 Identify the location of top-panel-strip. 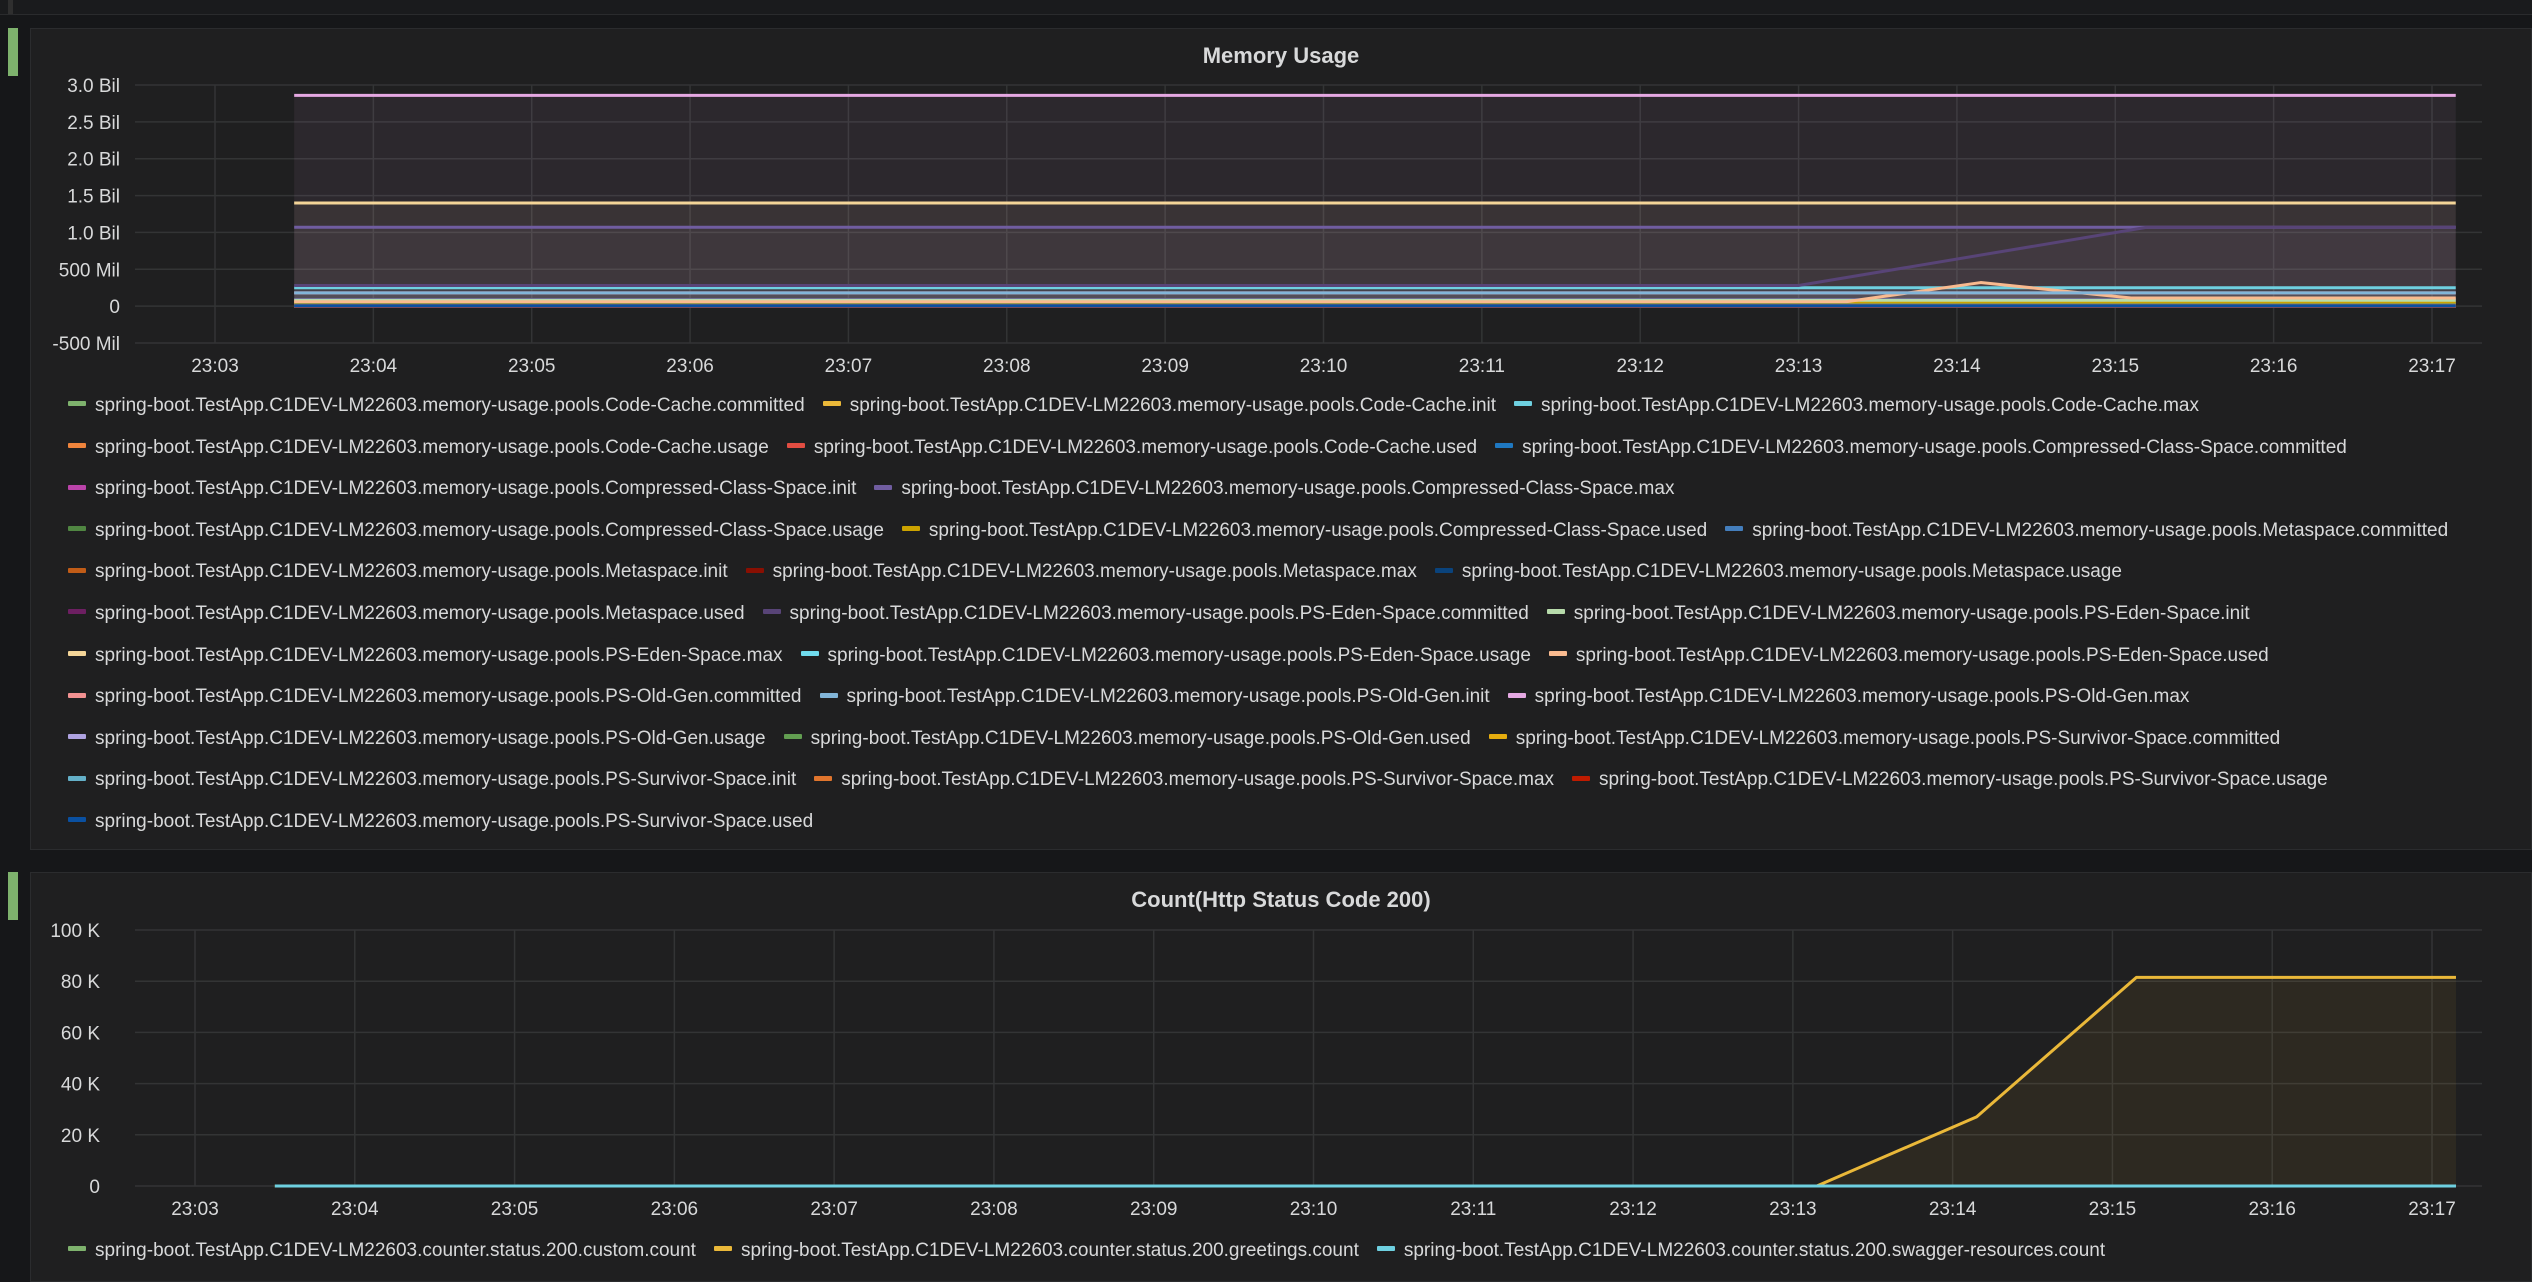
(1266, 7).